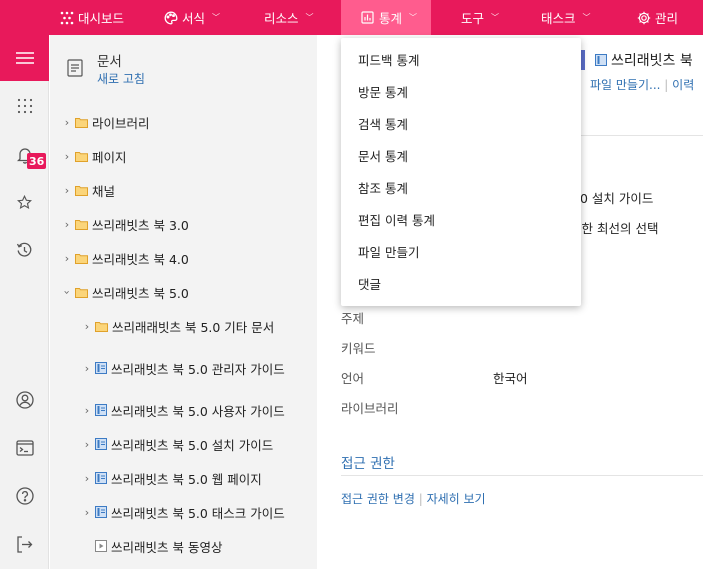  I want to click on nav-format: 서식 ﹀, so click(192, 17).